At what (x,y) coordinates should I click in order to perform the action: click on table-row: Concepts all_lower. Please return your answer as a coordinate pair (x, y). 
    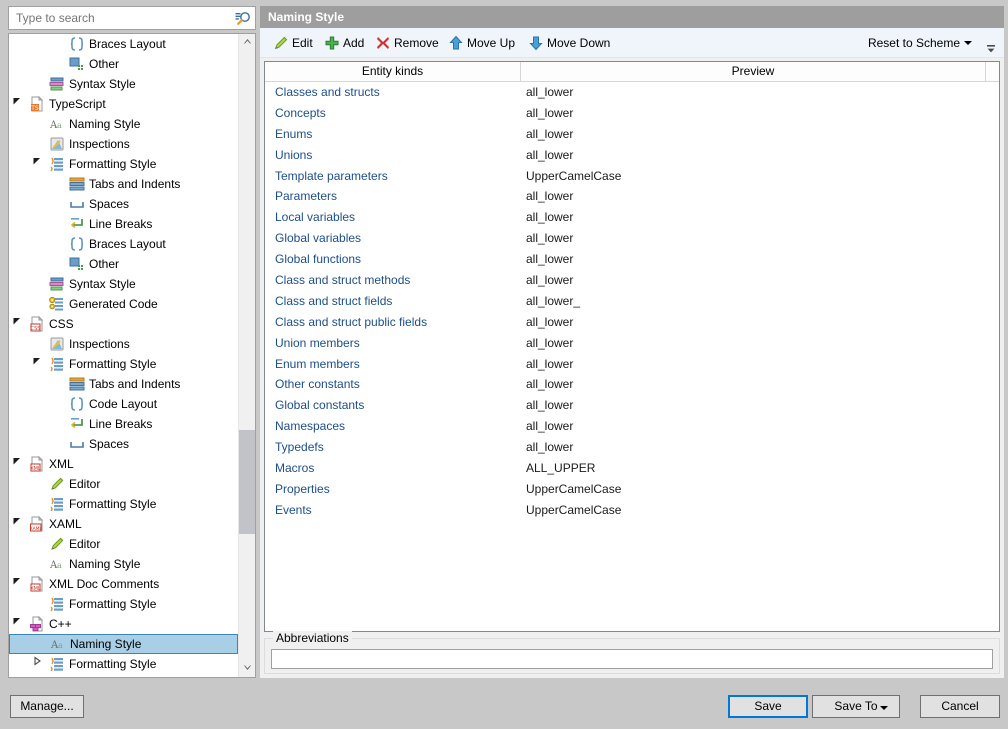
    Looking at the image, I should click on (632, 113).